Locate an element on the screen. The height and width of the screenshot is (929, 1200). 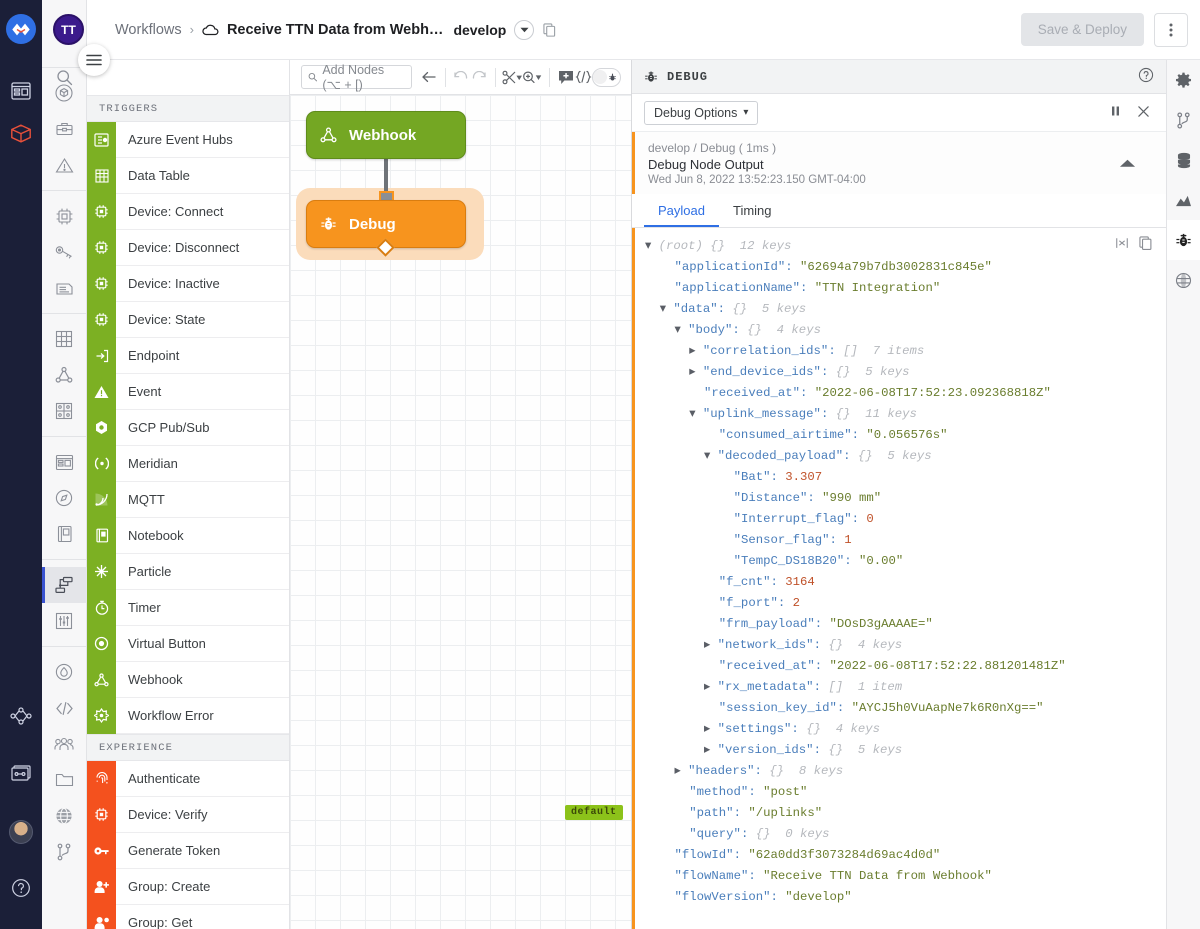
palette-item-device-connect: Device: Connect is located at coordinates (188, 211).